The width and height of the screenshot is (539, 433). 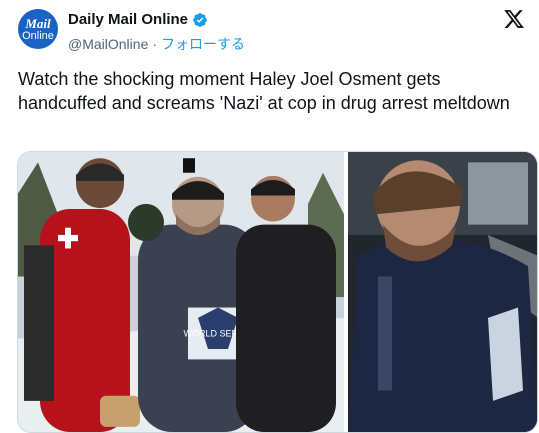 What do you see at coordinates (38, 35) in the screenshot?
I see `avatar-text-online: Online` at bounding box center [38, 35].